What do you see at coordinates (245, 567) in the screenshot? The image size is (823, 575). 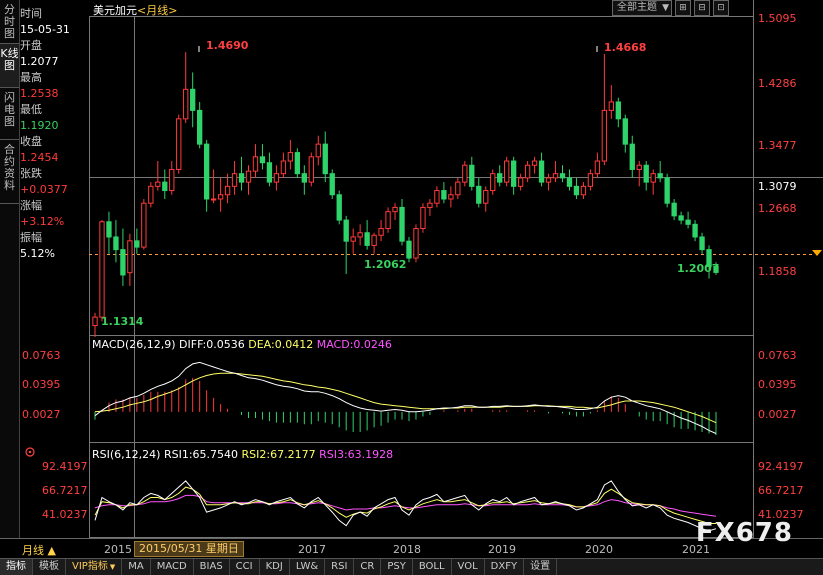 I see `tab-cci: CCI` at bounding box center [245, 567].